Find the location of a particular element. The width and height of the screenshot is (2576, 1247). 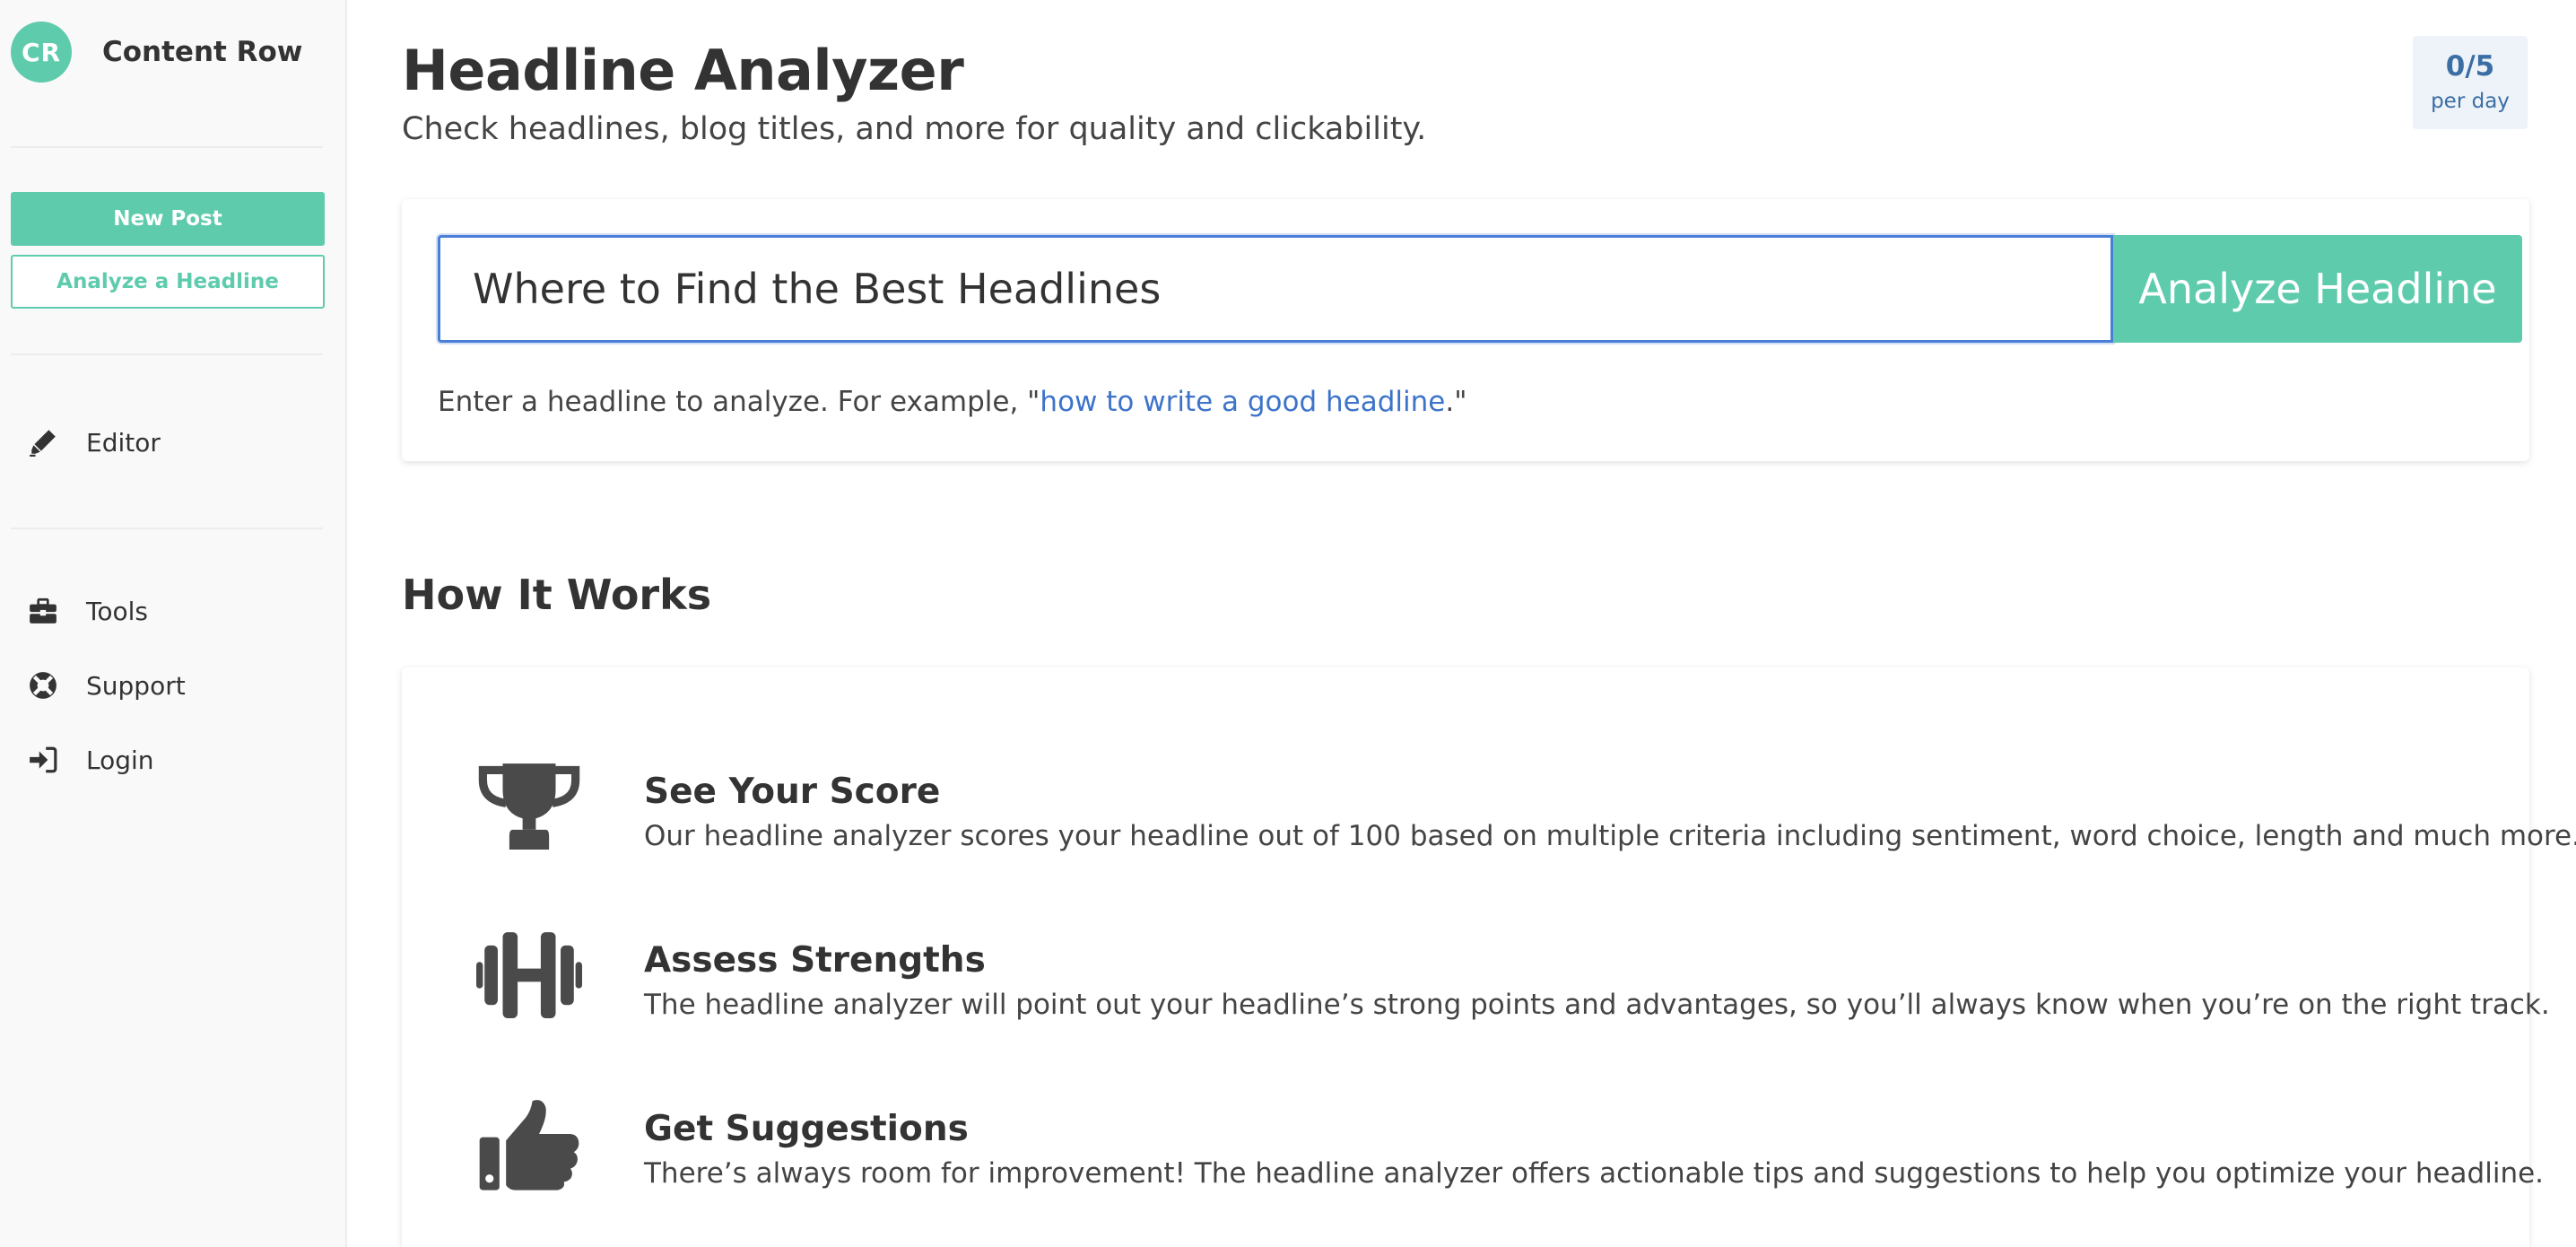

dumbbell-icon is located at coordinates (529, 975).